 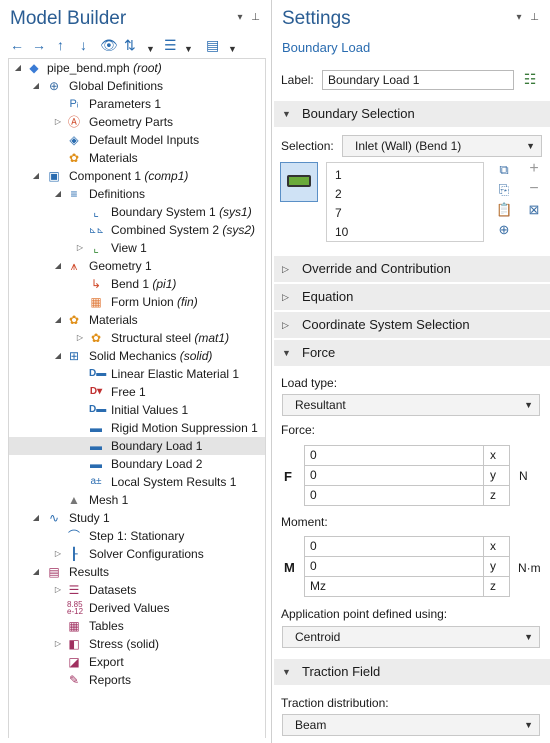 What do you see at coordinates (418, 80) in the screenshot?
I see `label-input: Boundary Load 1` at bounding box center [418, 80].